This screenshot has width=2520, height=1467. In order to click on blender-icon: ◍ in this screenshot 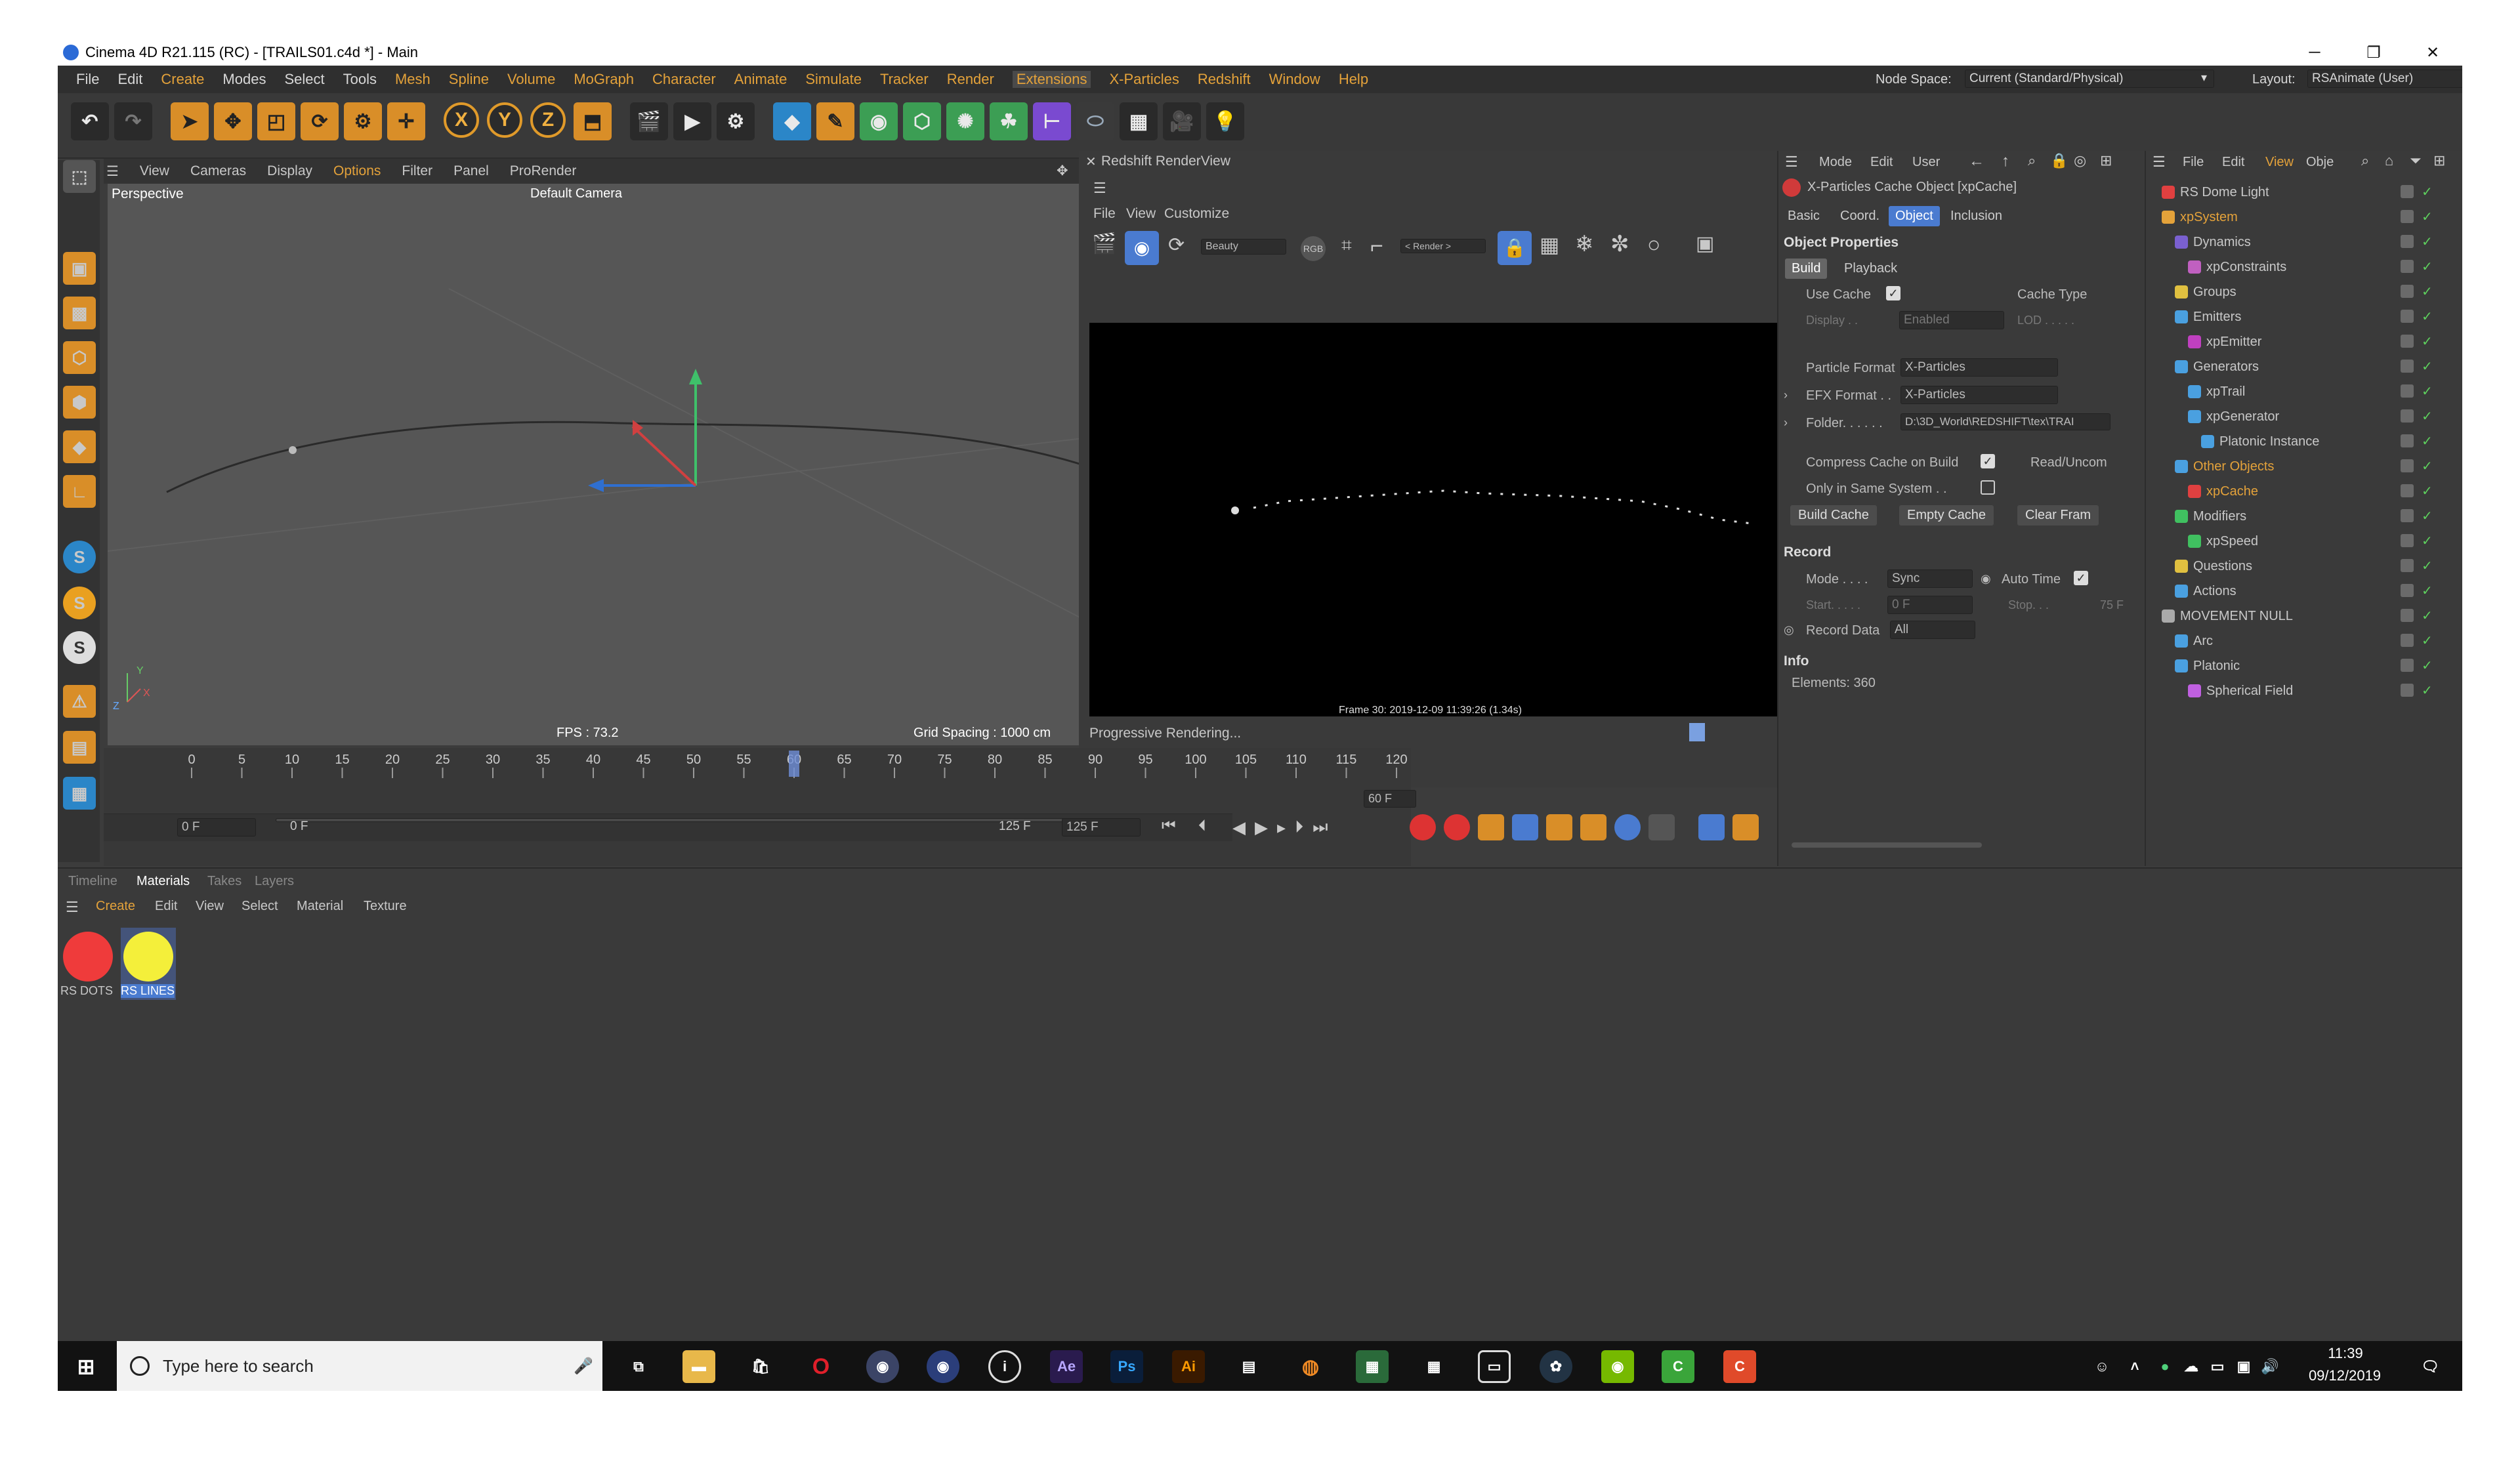, I will do `click(1310, 1366)`.